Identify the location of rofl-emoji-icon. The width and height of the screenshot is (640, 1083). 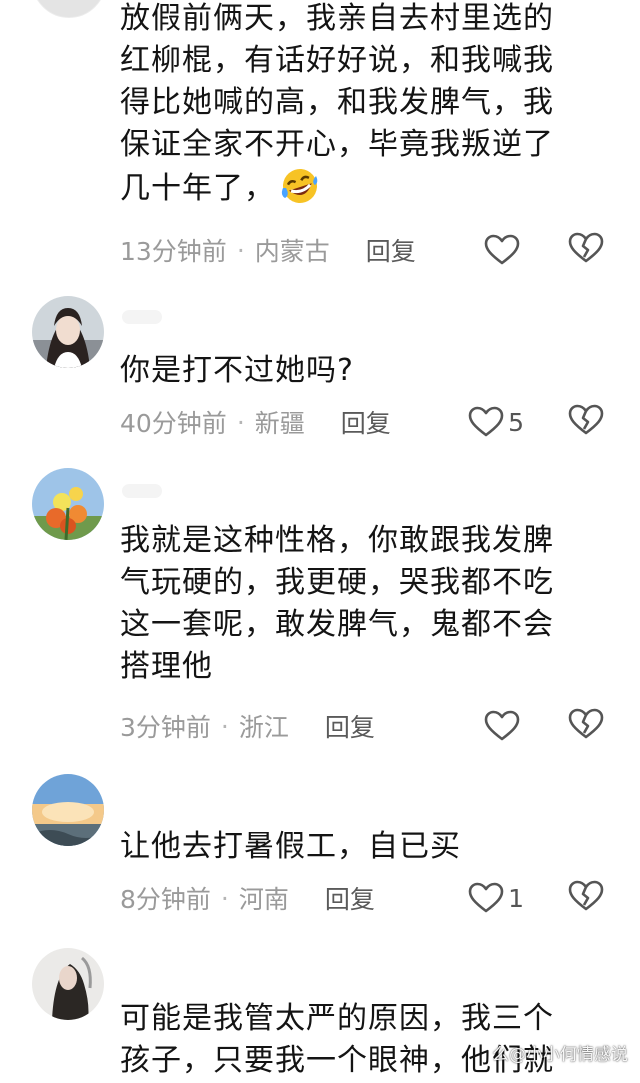
(300, 192).